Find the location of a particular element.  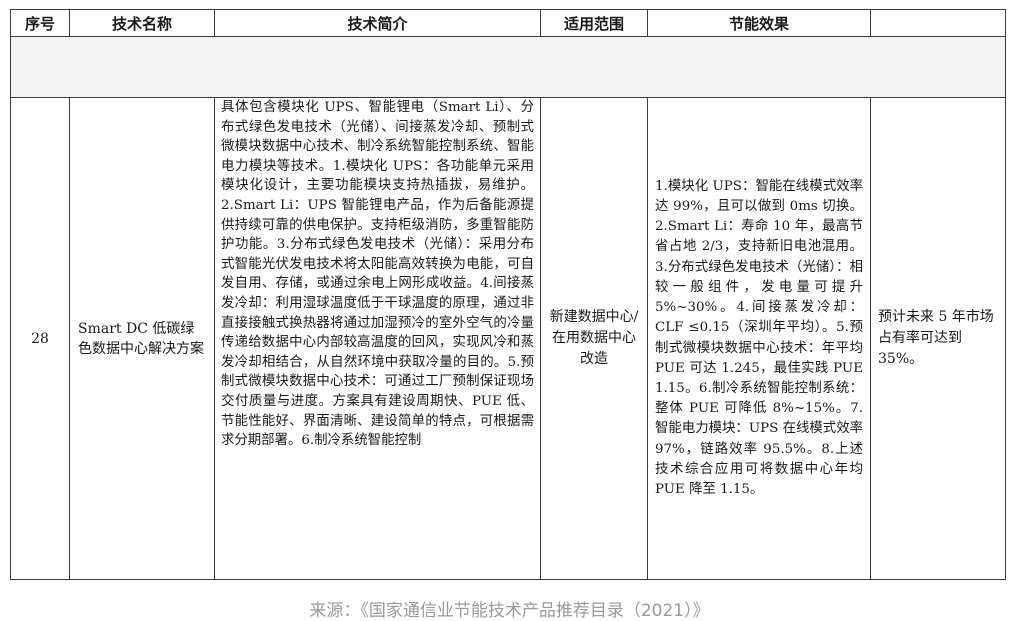

header-blank is located at coordinates (938, 23).